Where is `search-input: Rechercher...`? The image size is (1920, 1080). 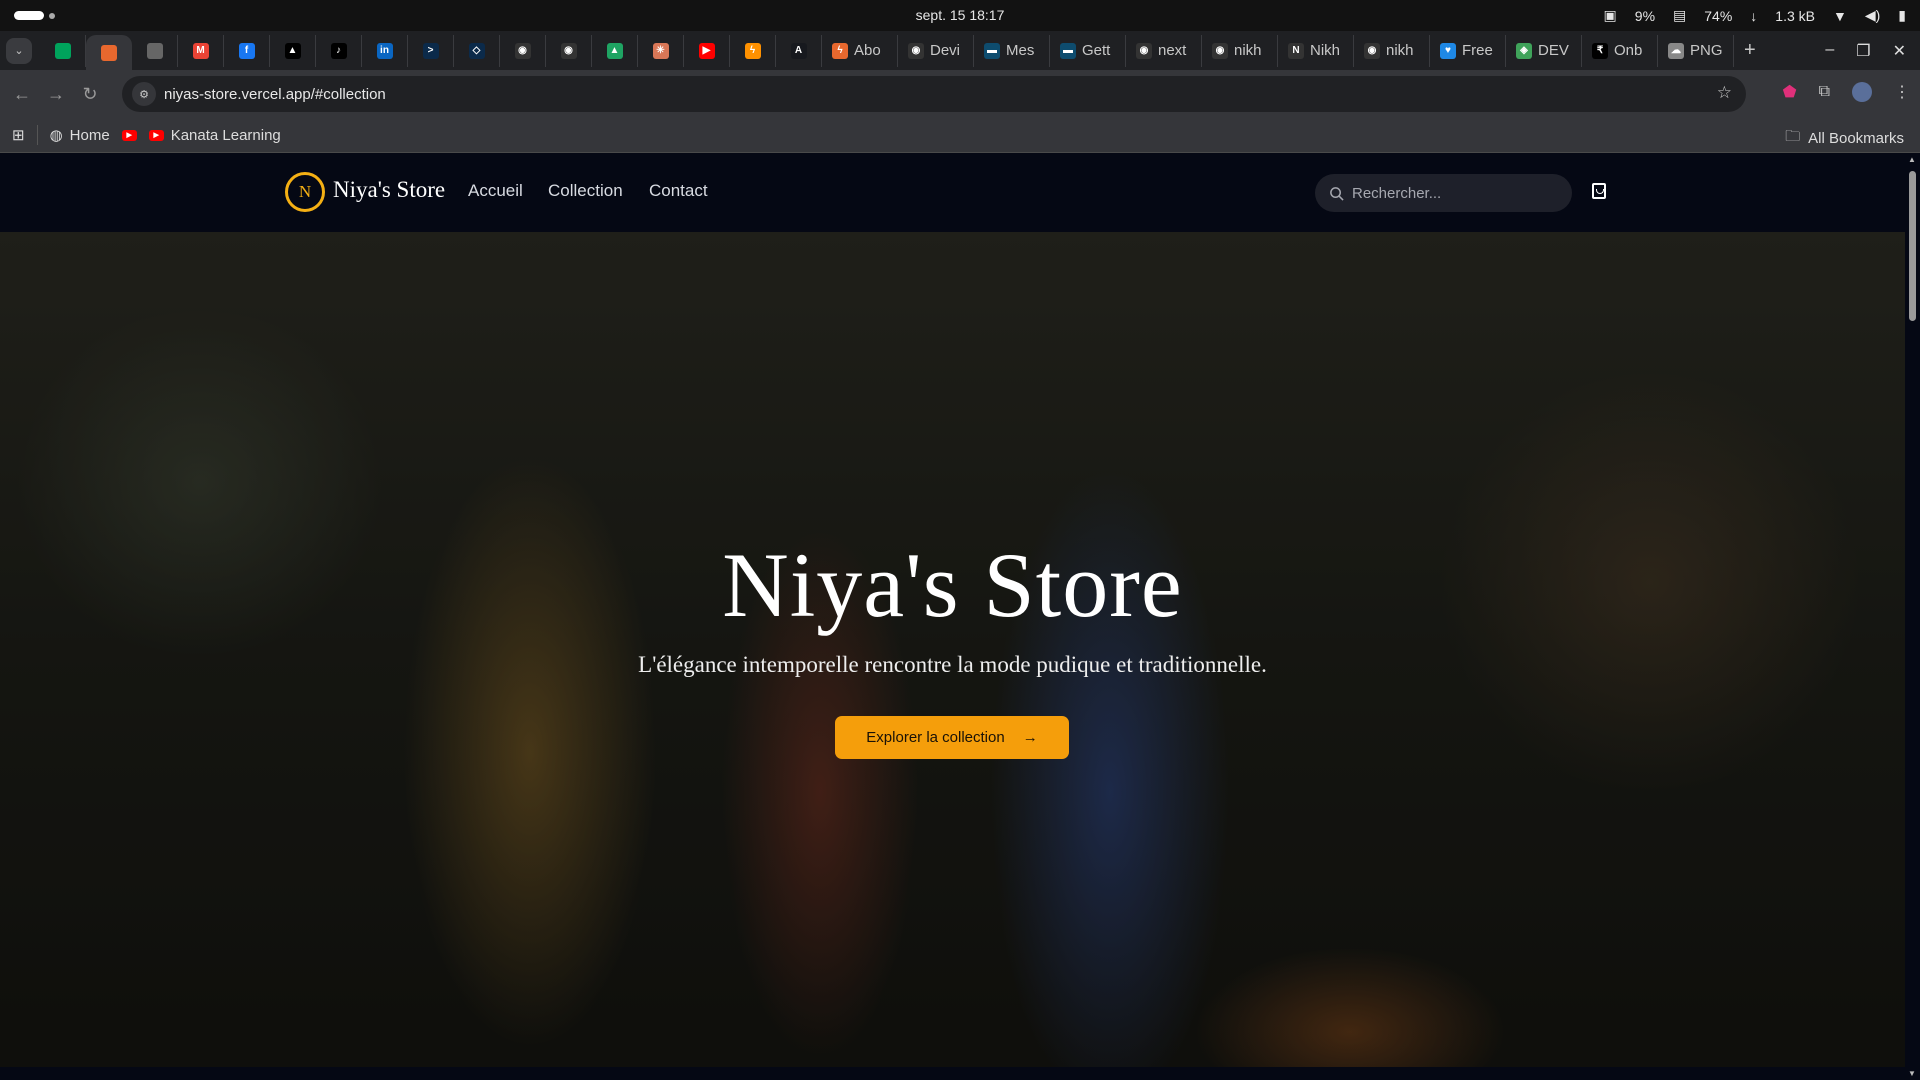 search-input: Rechercher... is located at coordinates (1443, 193).